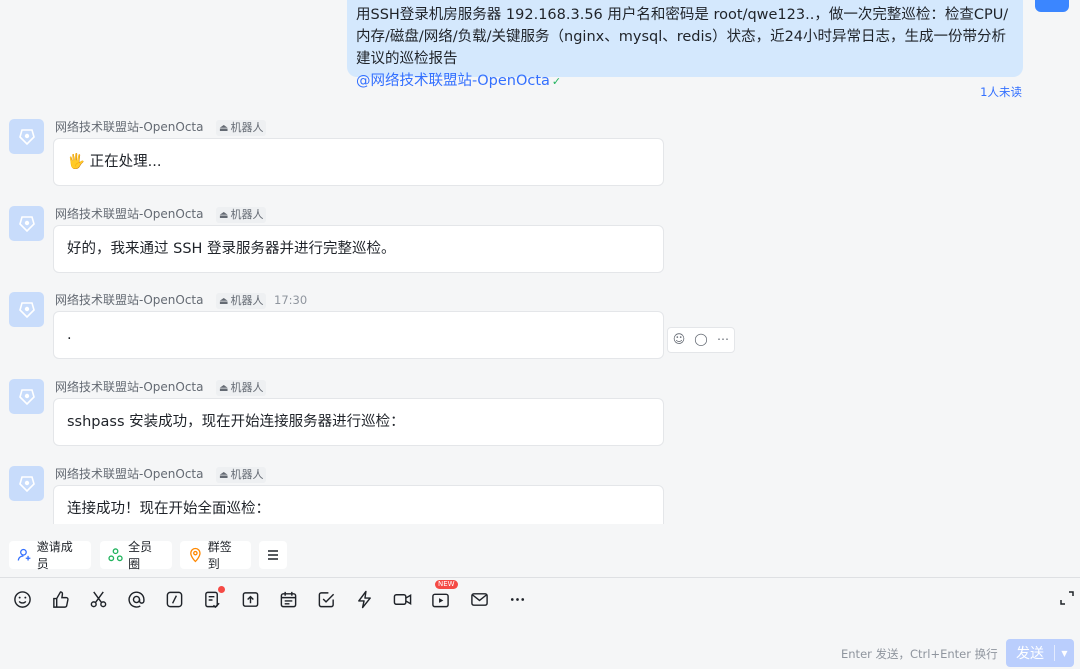 This screenshot has height=669, width=1080. What do you see at coordinates (358, 335) in the screenshot?
I see `message-bubble: .` at bounding box center [358, 335].